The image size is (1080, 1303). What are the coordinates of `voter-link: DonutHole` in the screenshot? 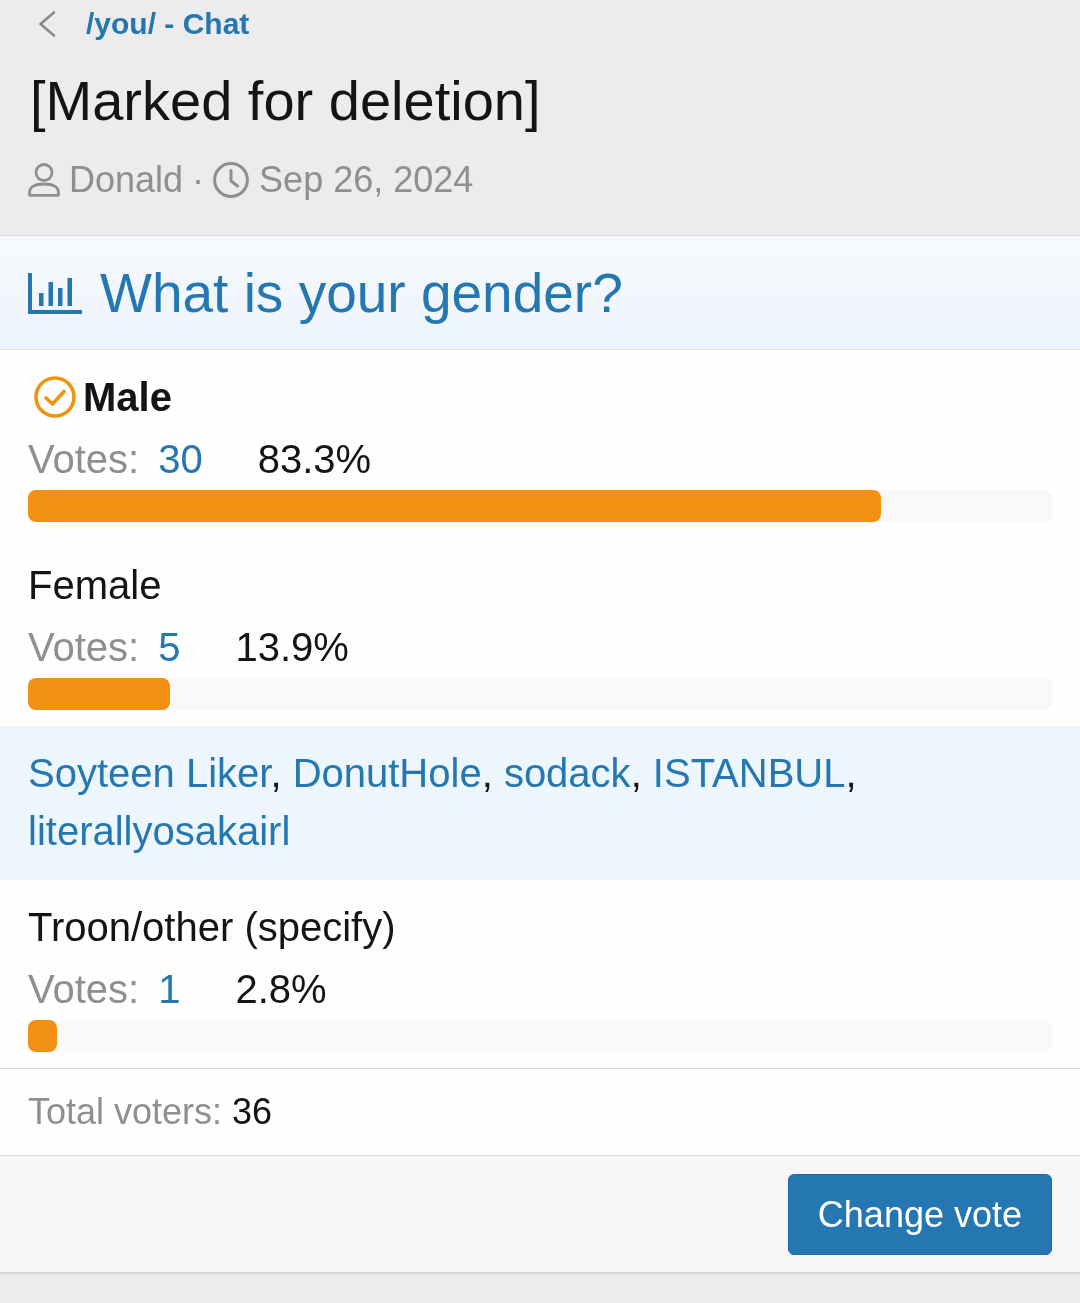 It's located at (387, 773).